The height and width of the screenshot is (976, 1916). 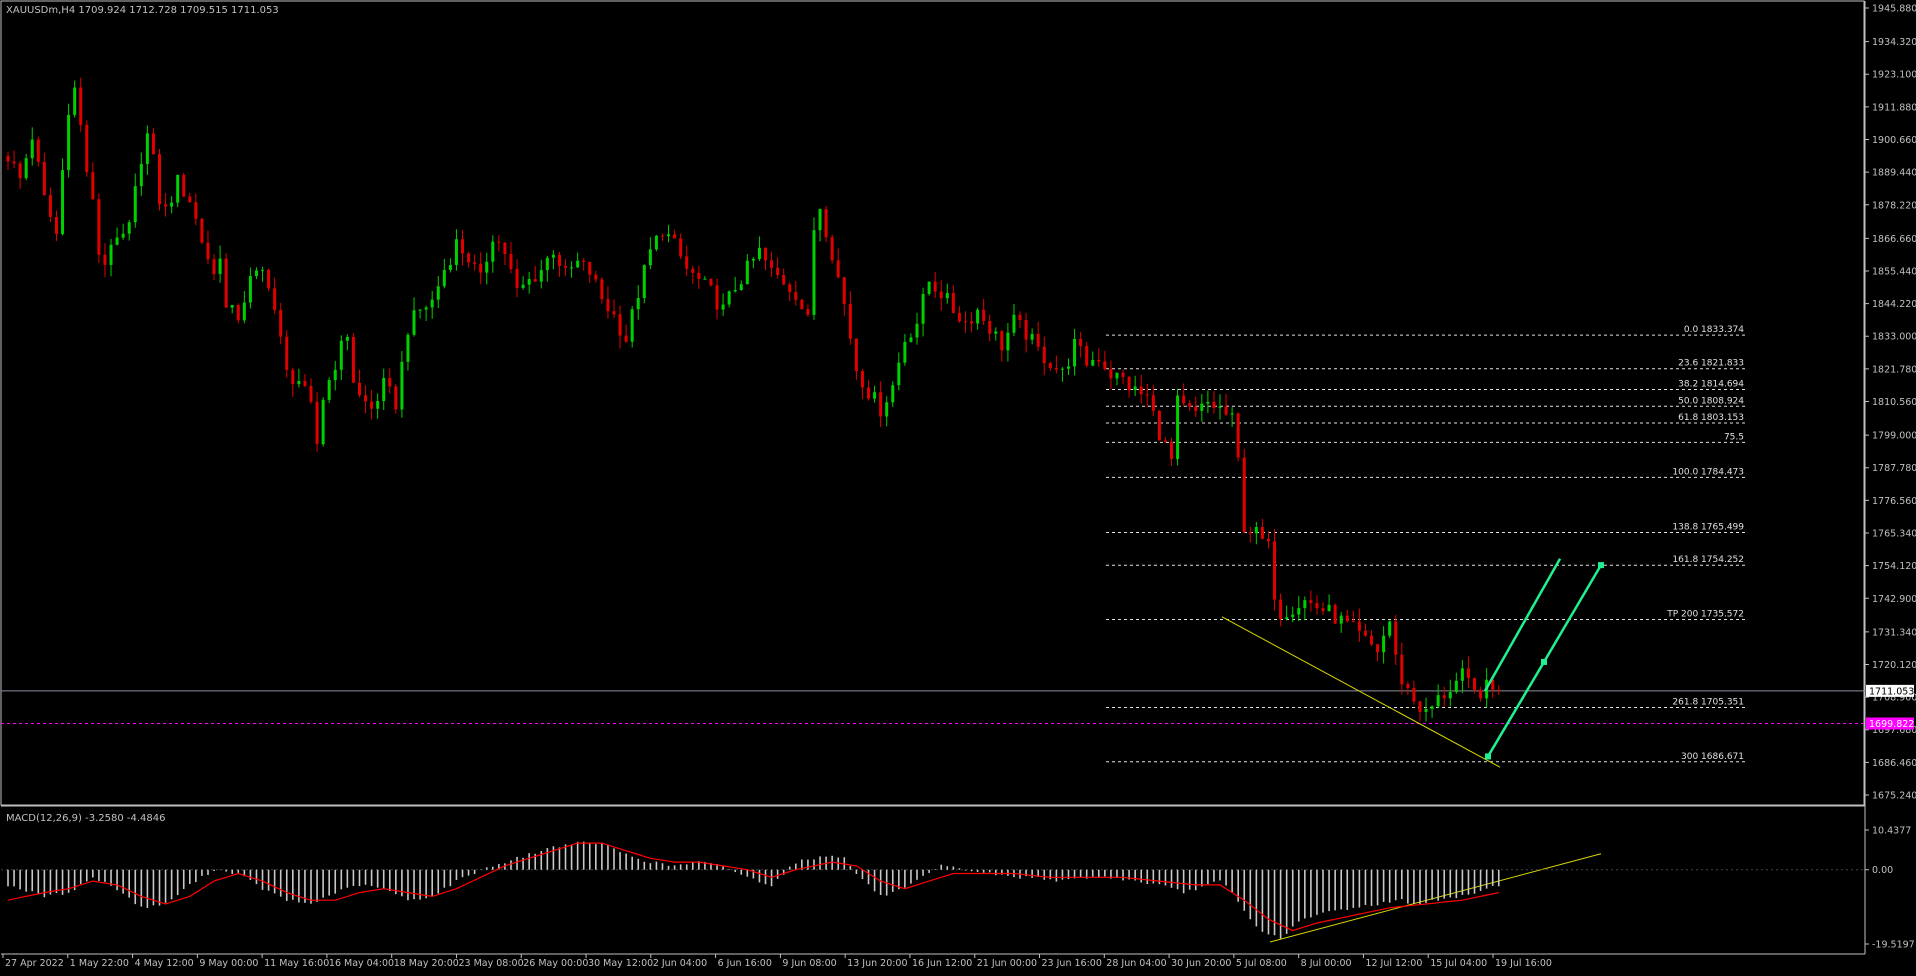 I want to click on time-tick-label: 16 Jun 12:00, so click(x=942, y=963).